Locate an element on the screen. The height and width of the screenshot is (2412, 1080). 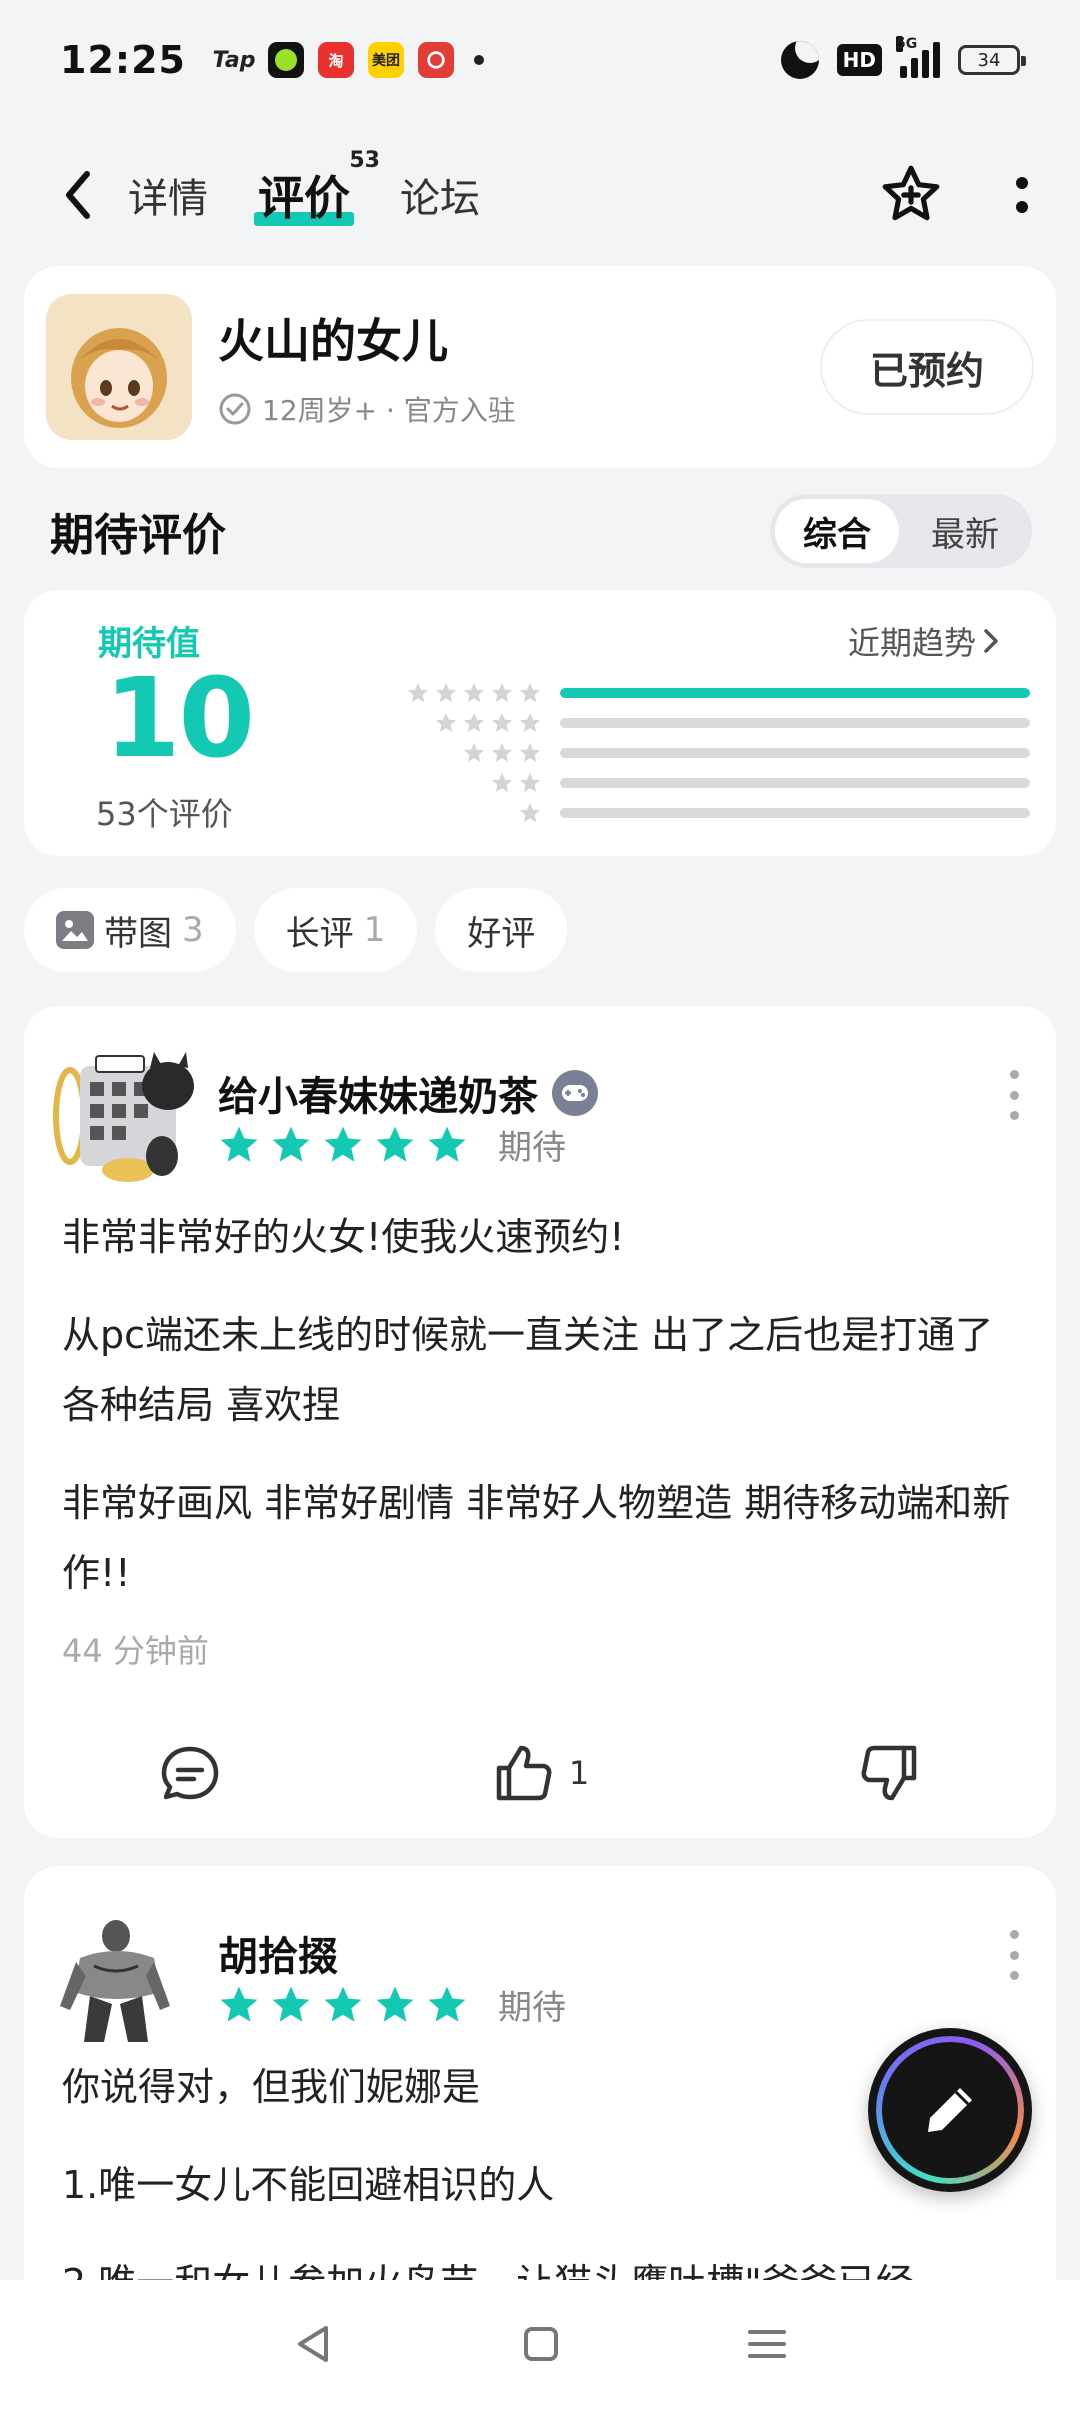
distribution-row-3-star is located at coordinates (705, 753).